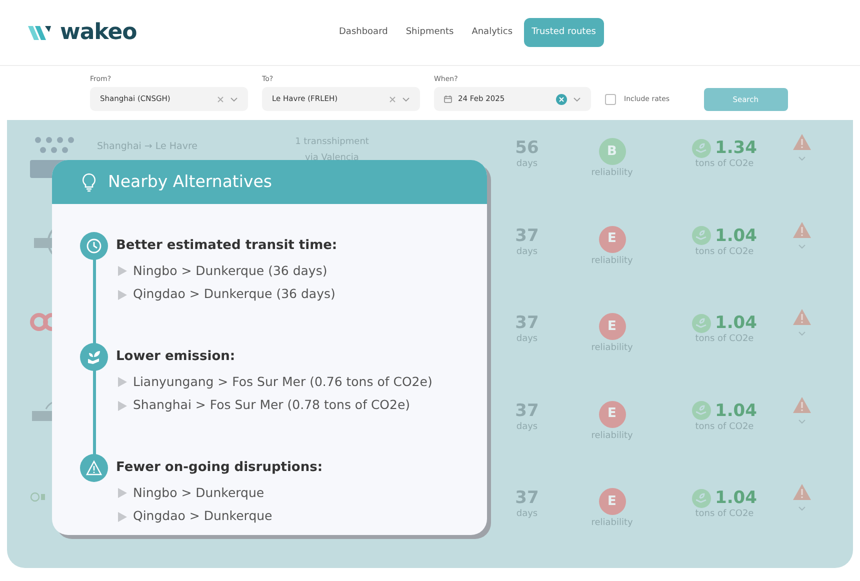  Describe the element at coordinates (448, 99) in the screenshot. I see `calendar-icon` at that location.